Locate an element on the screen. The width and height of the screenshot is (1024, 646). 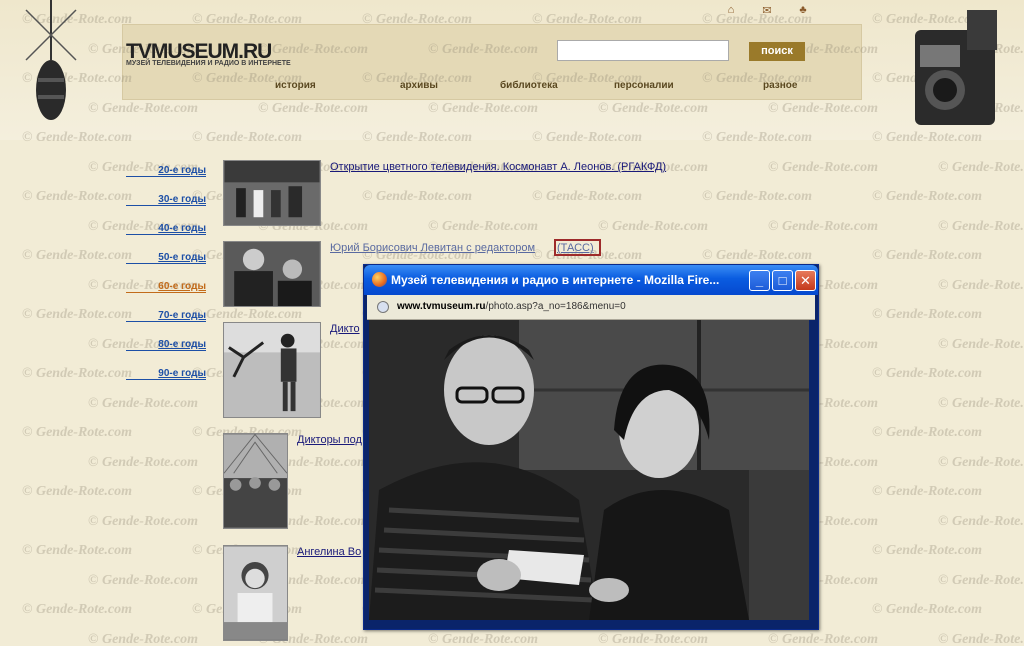
close-button: ✕ is located at coordinates (805, 280).